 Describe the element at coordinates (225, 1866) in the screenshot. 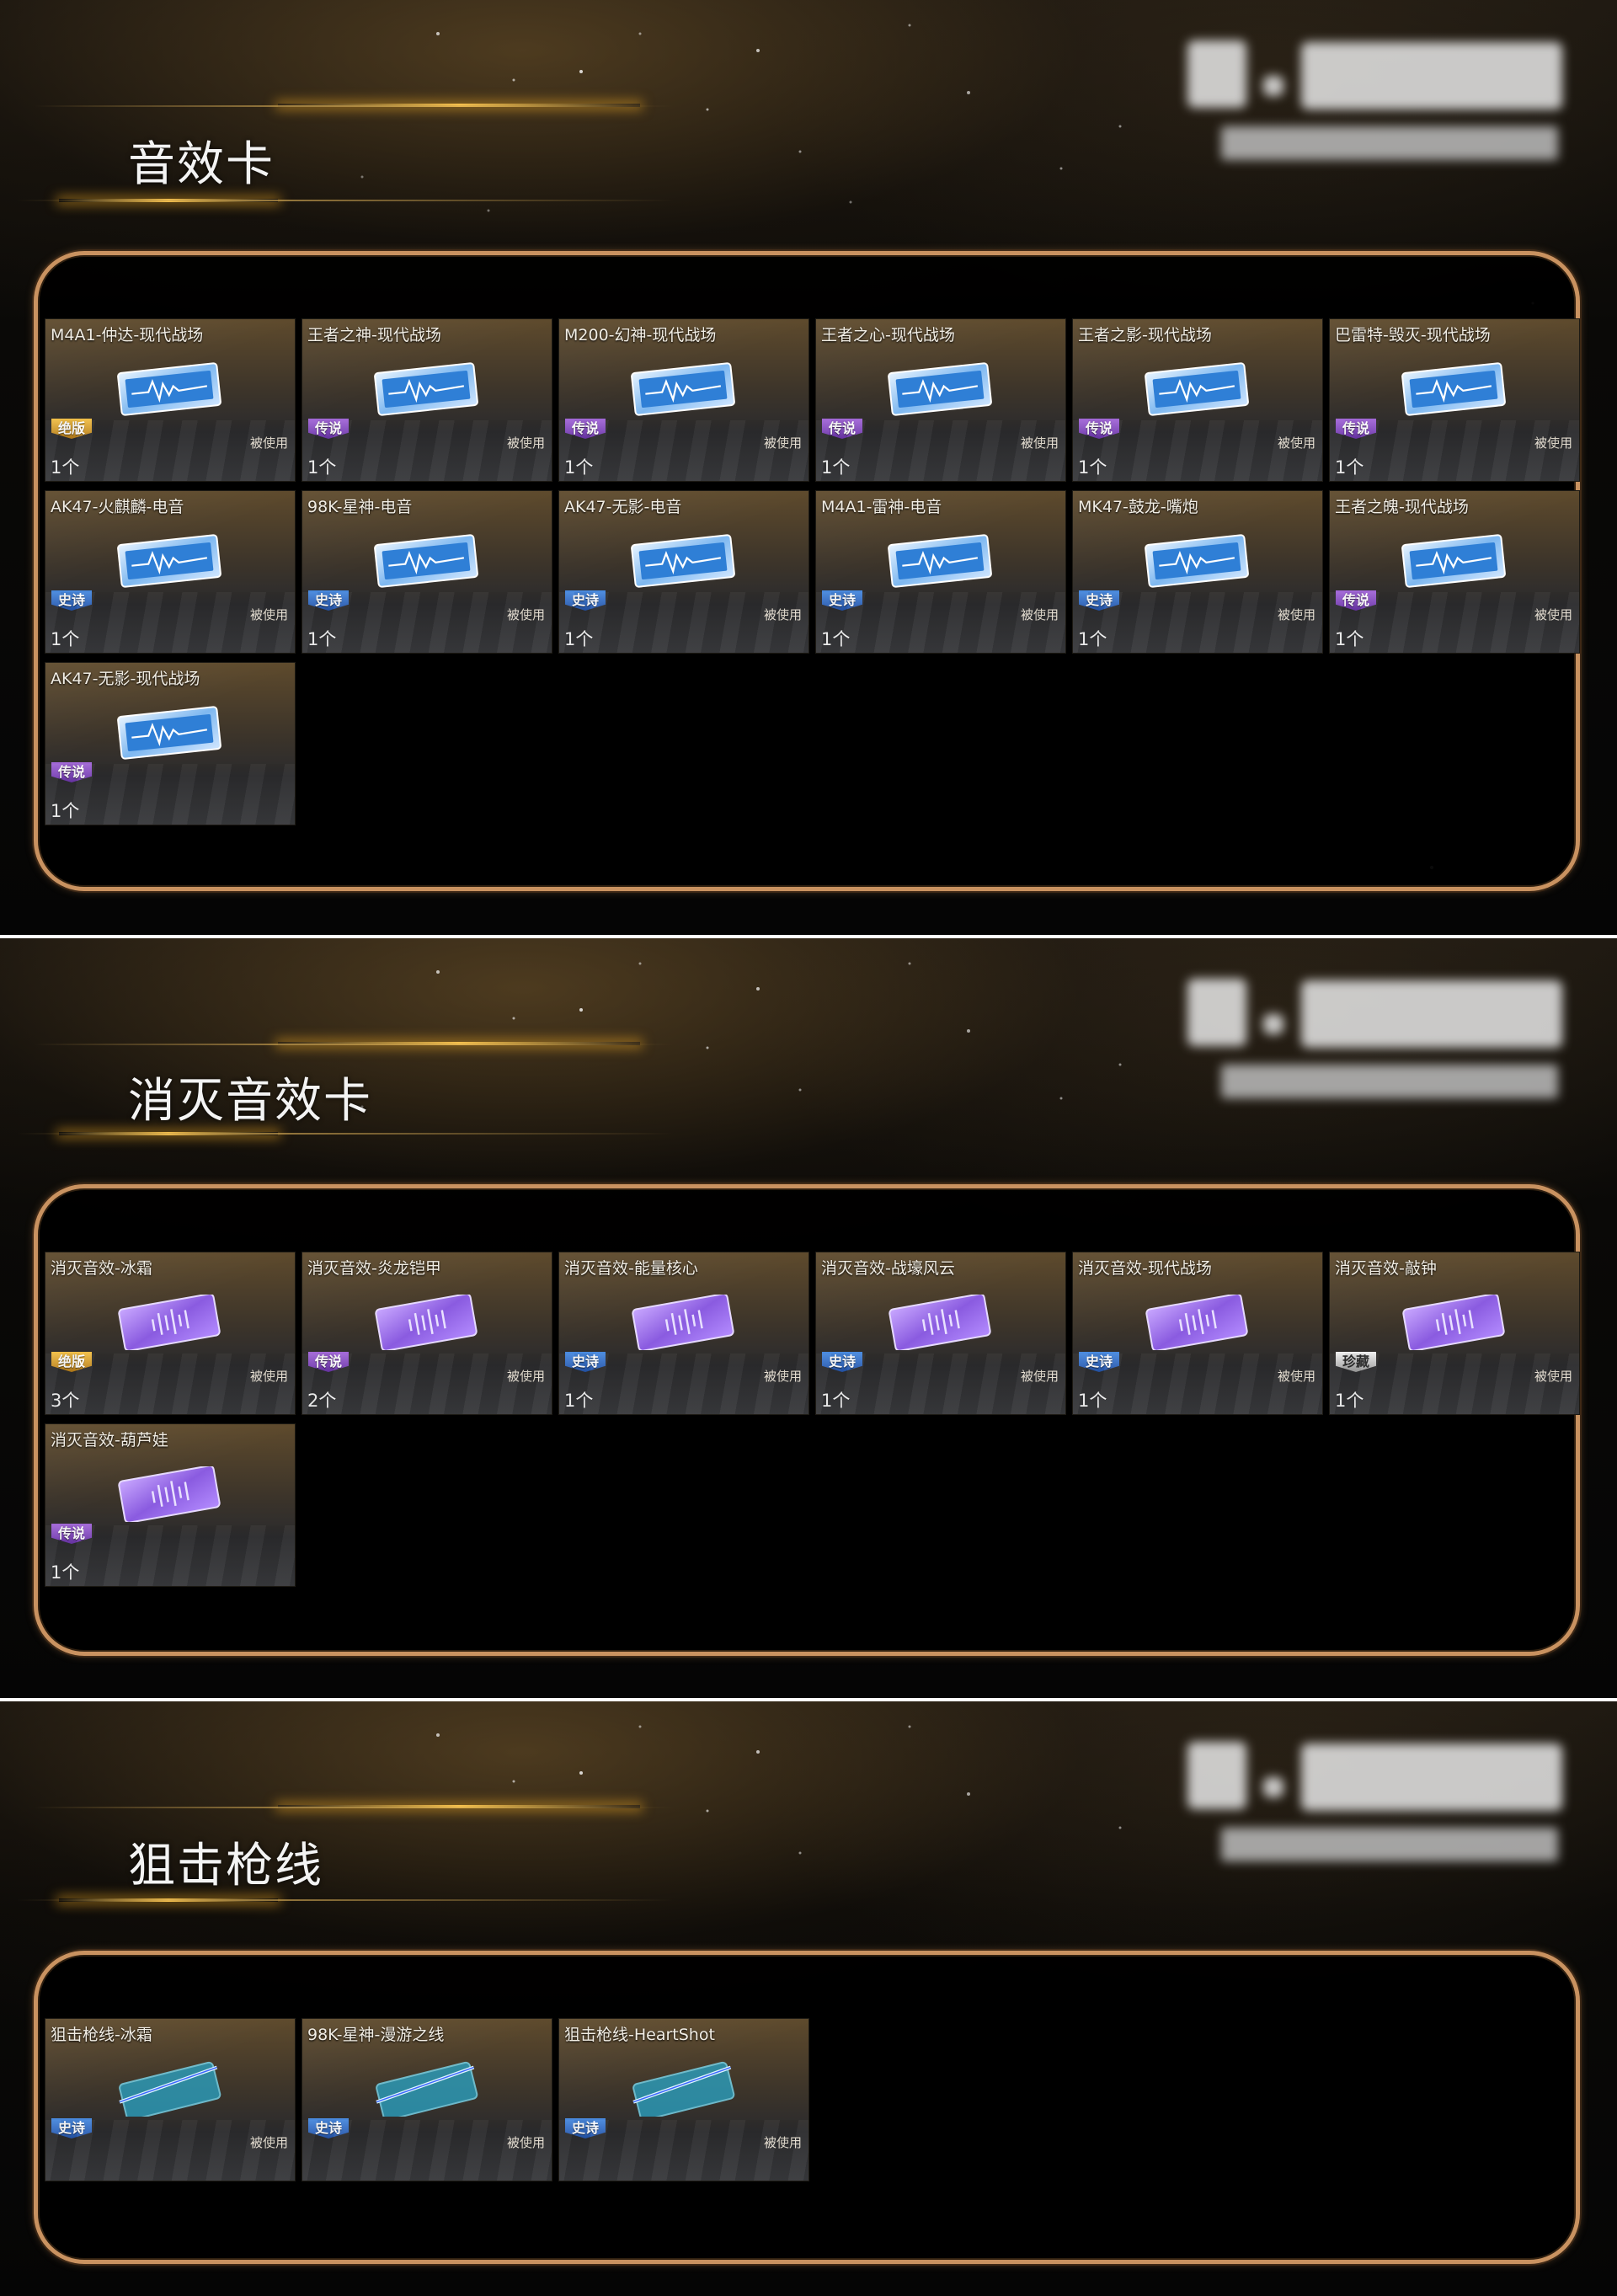

I see `section-title: 狙击枪线` at that location.